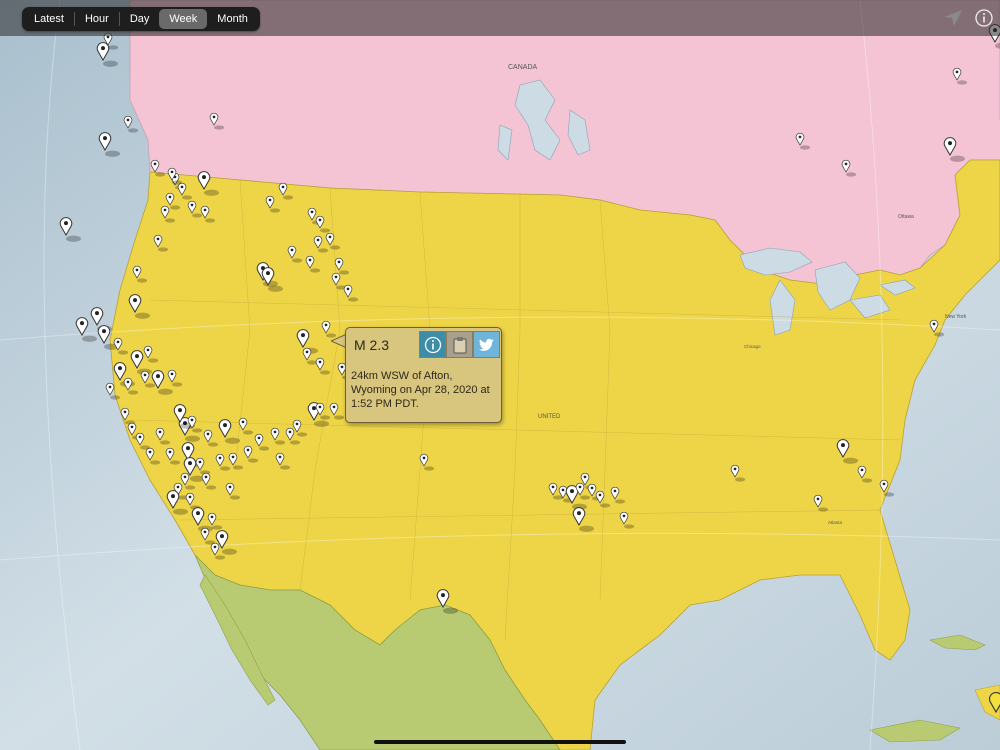  What do you see at coordinates (232, 19) in the screenshot?
I see `segment-month: Month` at bounding box center [232, 19].